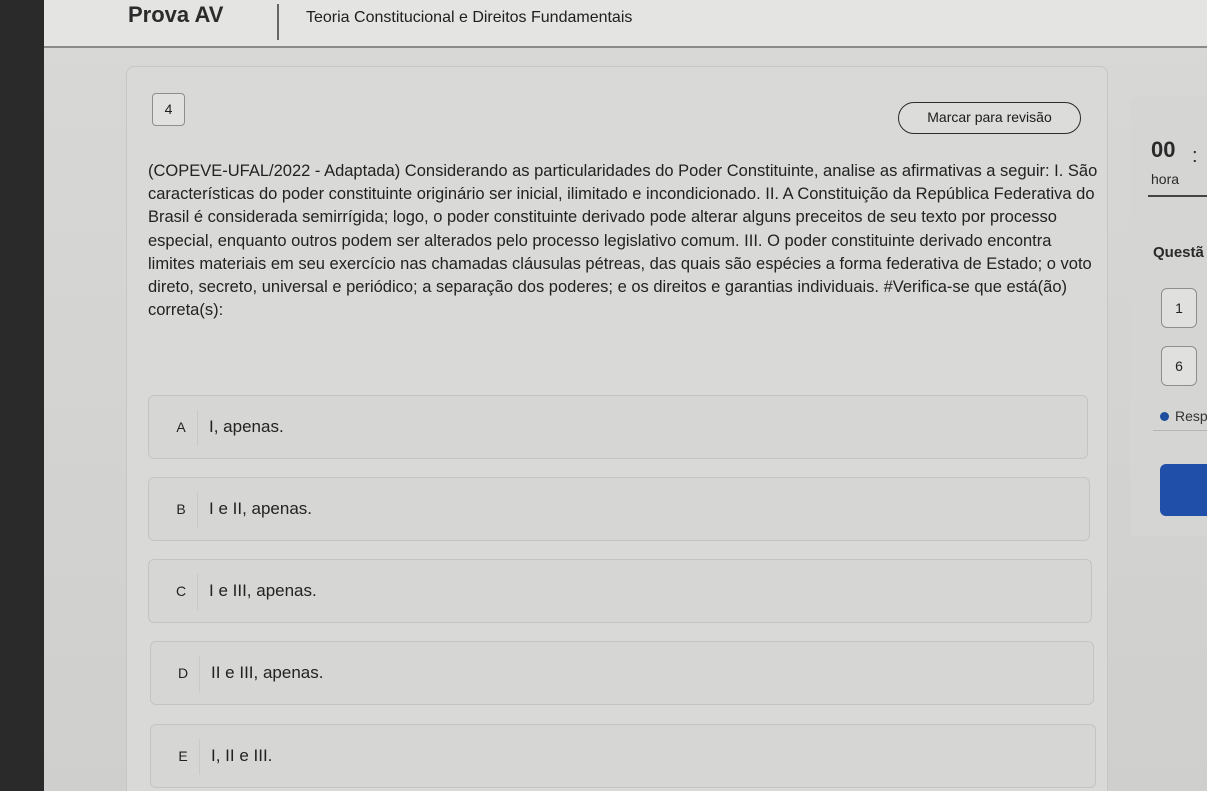 Image resolution: width=1207 pixels, height=791 pixels. What do you see at coordinates (989, 118) in the screenshot?
I see `mark-for-review-button: Marcar para revisão` at bounding box center [989, 118].